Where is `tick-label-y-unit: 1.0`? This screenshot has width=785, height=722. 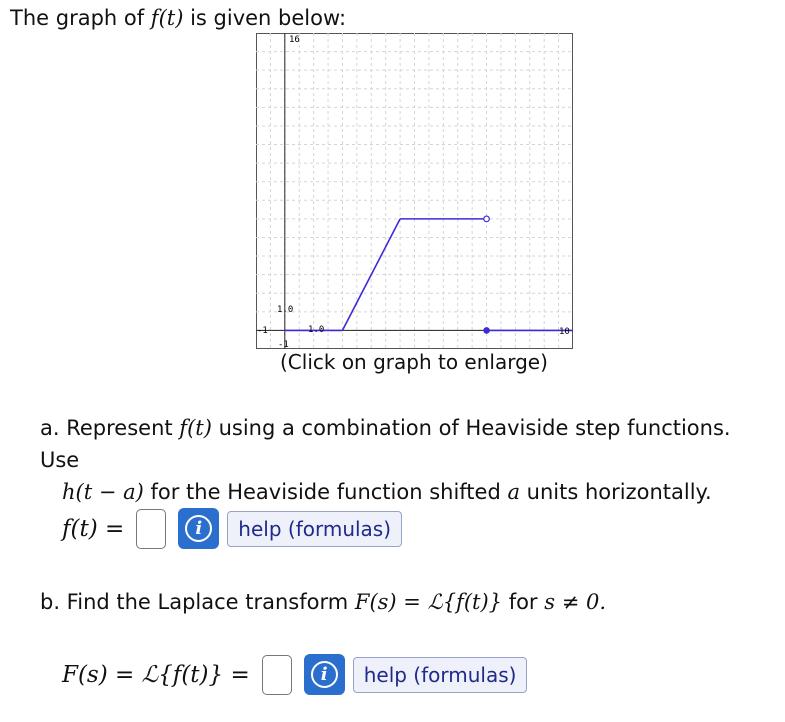 tick-label-y-unit: 1.0 is located at coordinates (285, 310).